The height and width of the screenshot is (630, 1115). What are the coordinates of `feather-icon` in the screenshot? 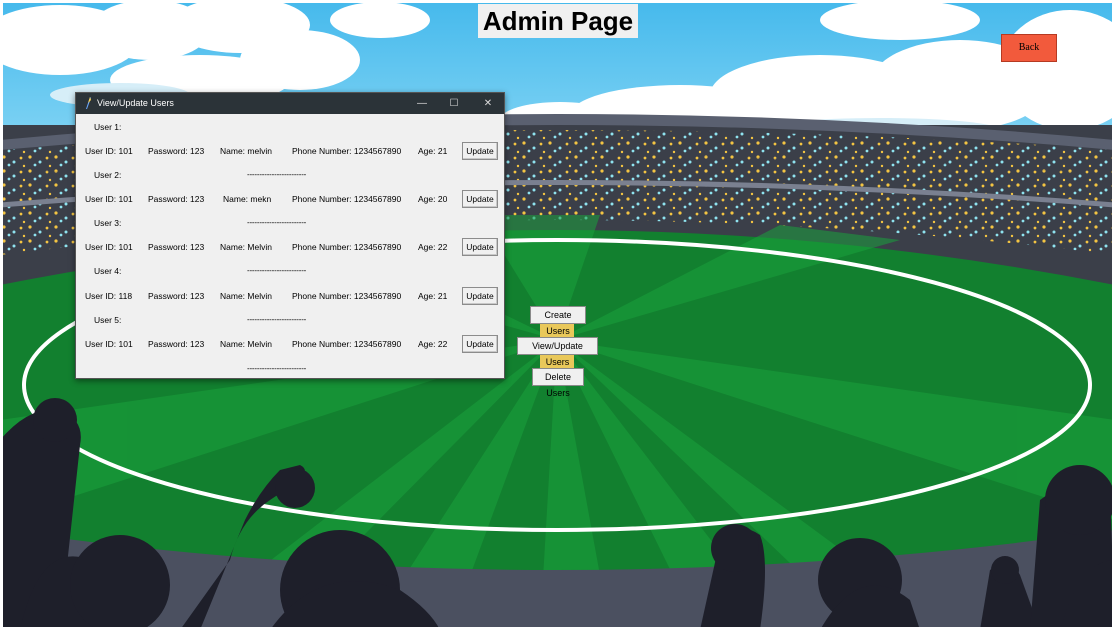 It's located at (88, 103).